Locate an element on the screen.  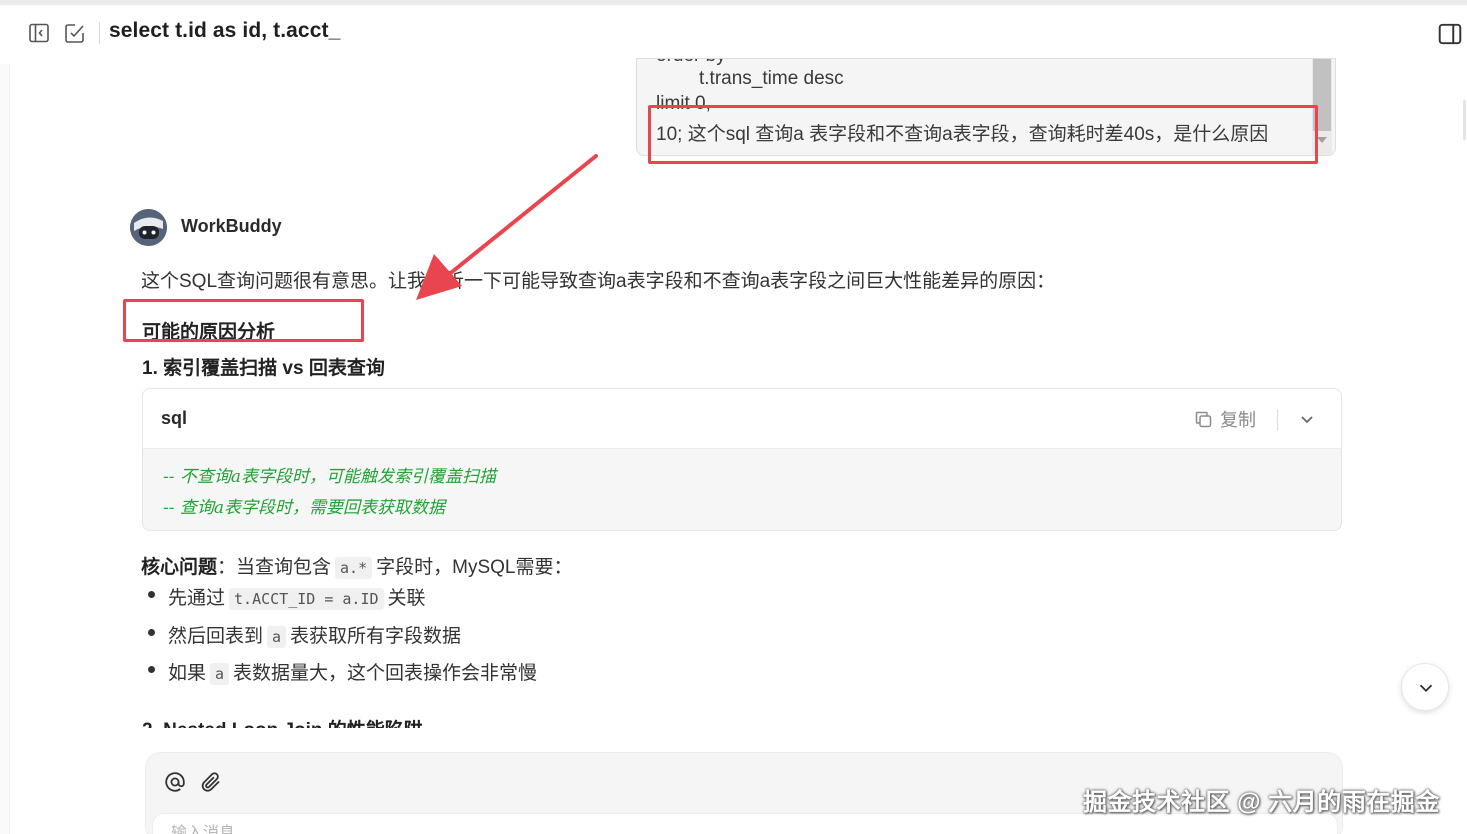
code-line: -- 不查询a表字段时，可能触发索引覆盖扫描 is located at coordinates (330, 477).